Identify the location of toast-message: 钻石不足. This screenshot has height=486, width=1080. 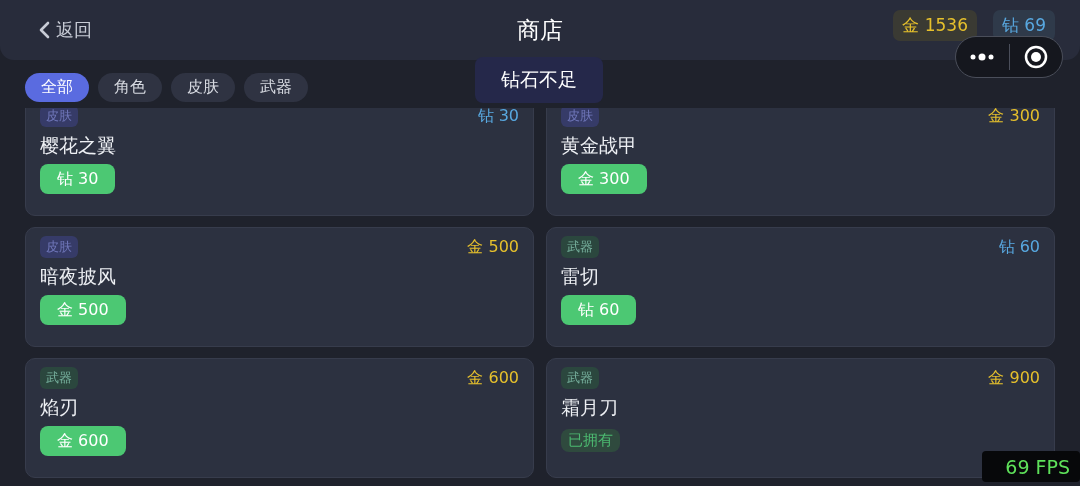
(539, 80).